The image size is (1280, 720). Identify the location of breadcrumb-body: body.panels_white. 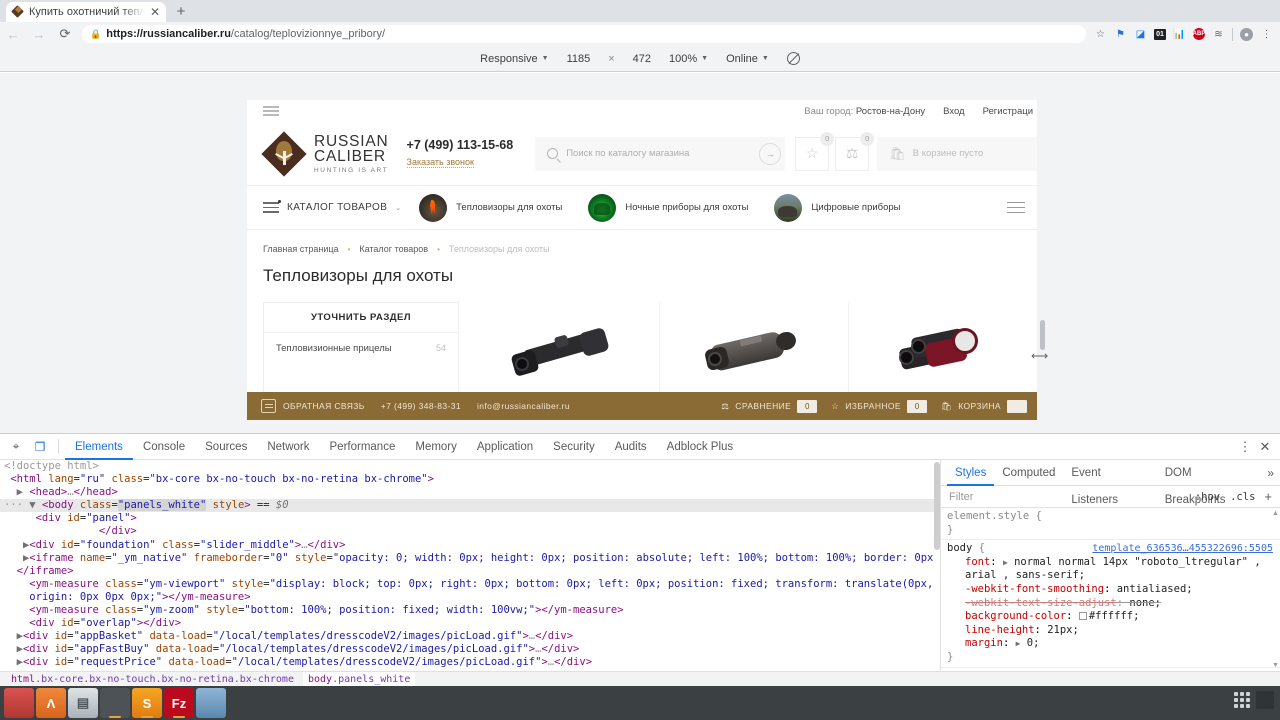
(359, 679).